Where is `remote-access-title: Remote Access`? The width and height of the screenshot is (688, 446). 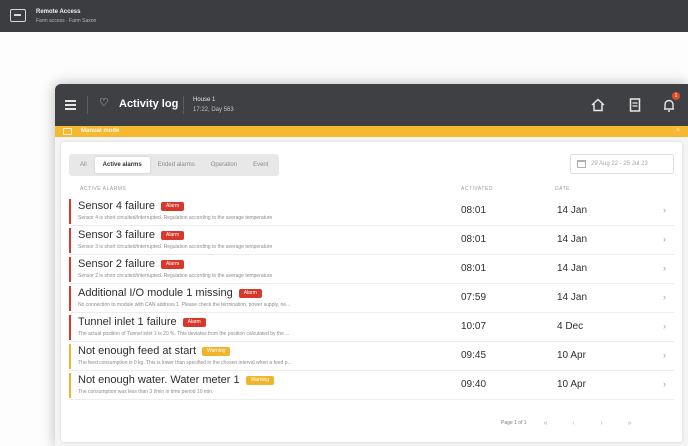 remote-access-title: Remote Access is located at coordinates (58, 12).